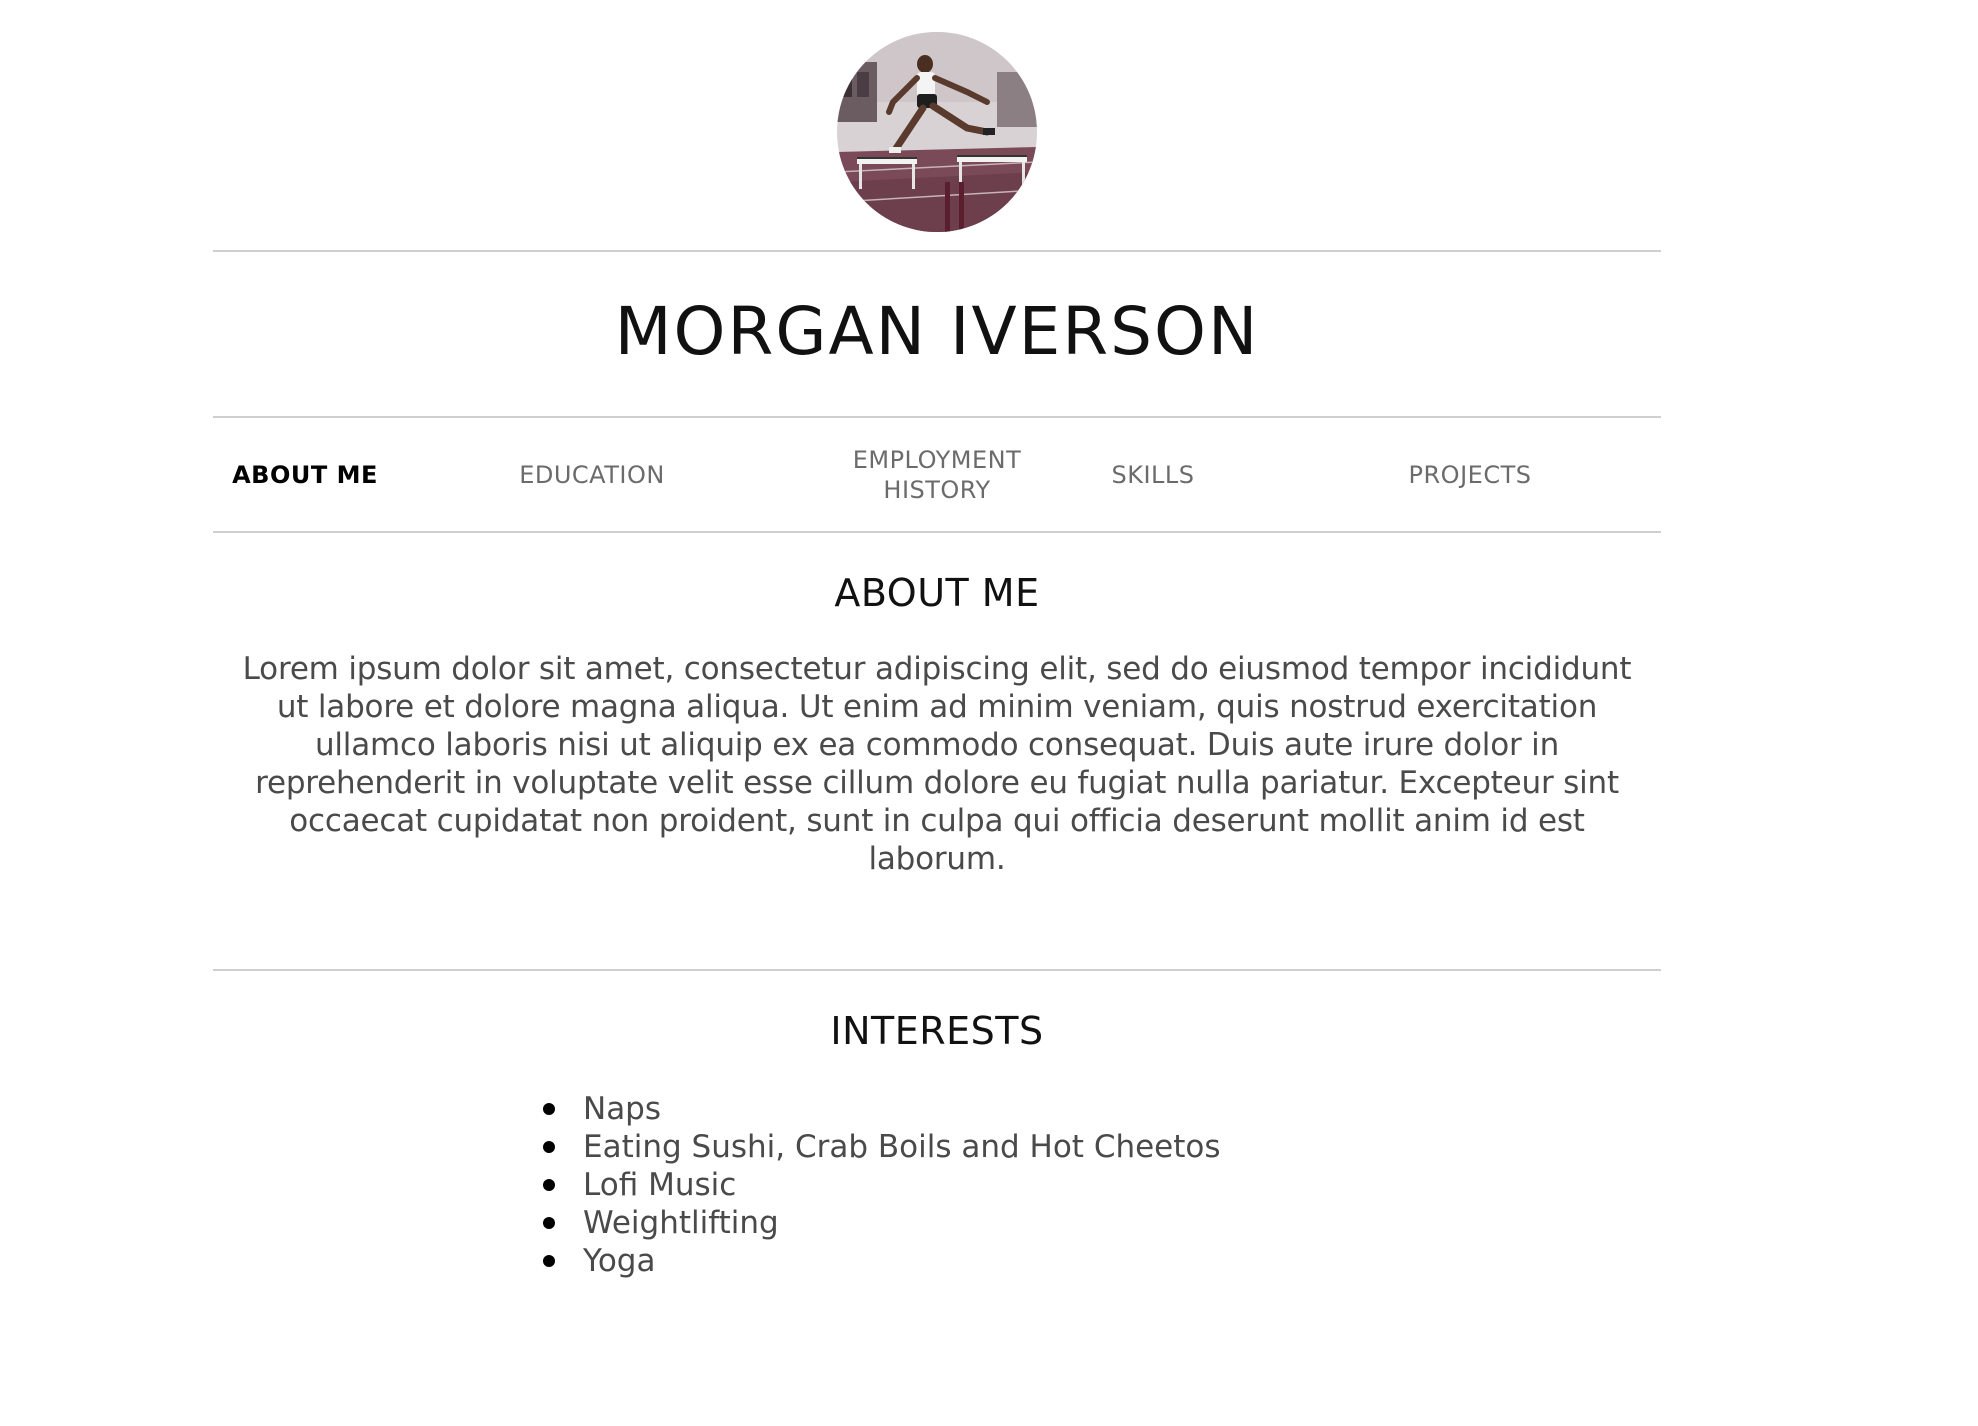 The width and height of the screenshot is (1978, 1426). Describe the element at coordinates (592, 475) in the screenshot. I see `nav-education: EDUCATION` at that location.